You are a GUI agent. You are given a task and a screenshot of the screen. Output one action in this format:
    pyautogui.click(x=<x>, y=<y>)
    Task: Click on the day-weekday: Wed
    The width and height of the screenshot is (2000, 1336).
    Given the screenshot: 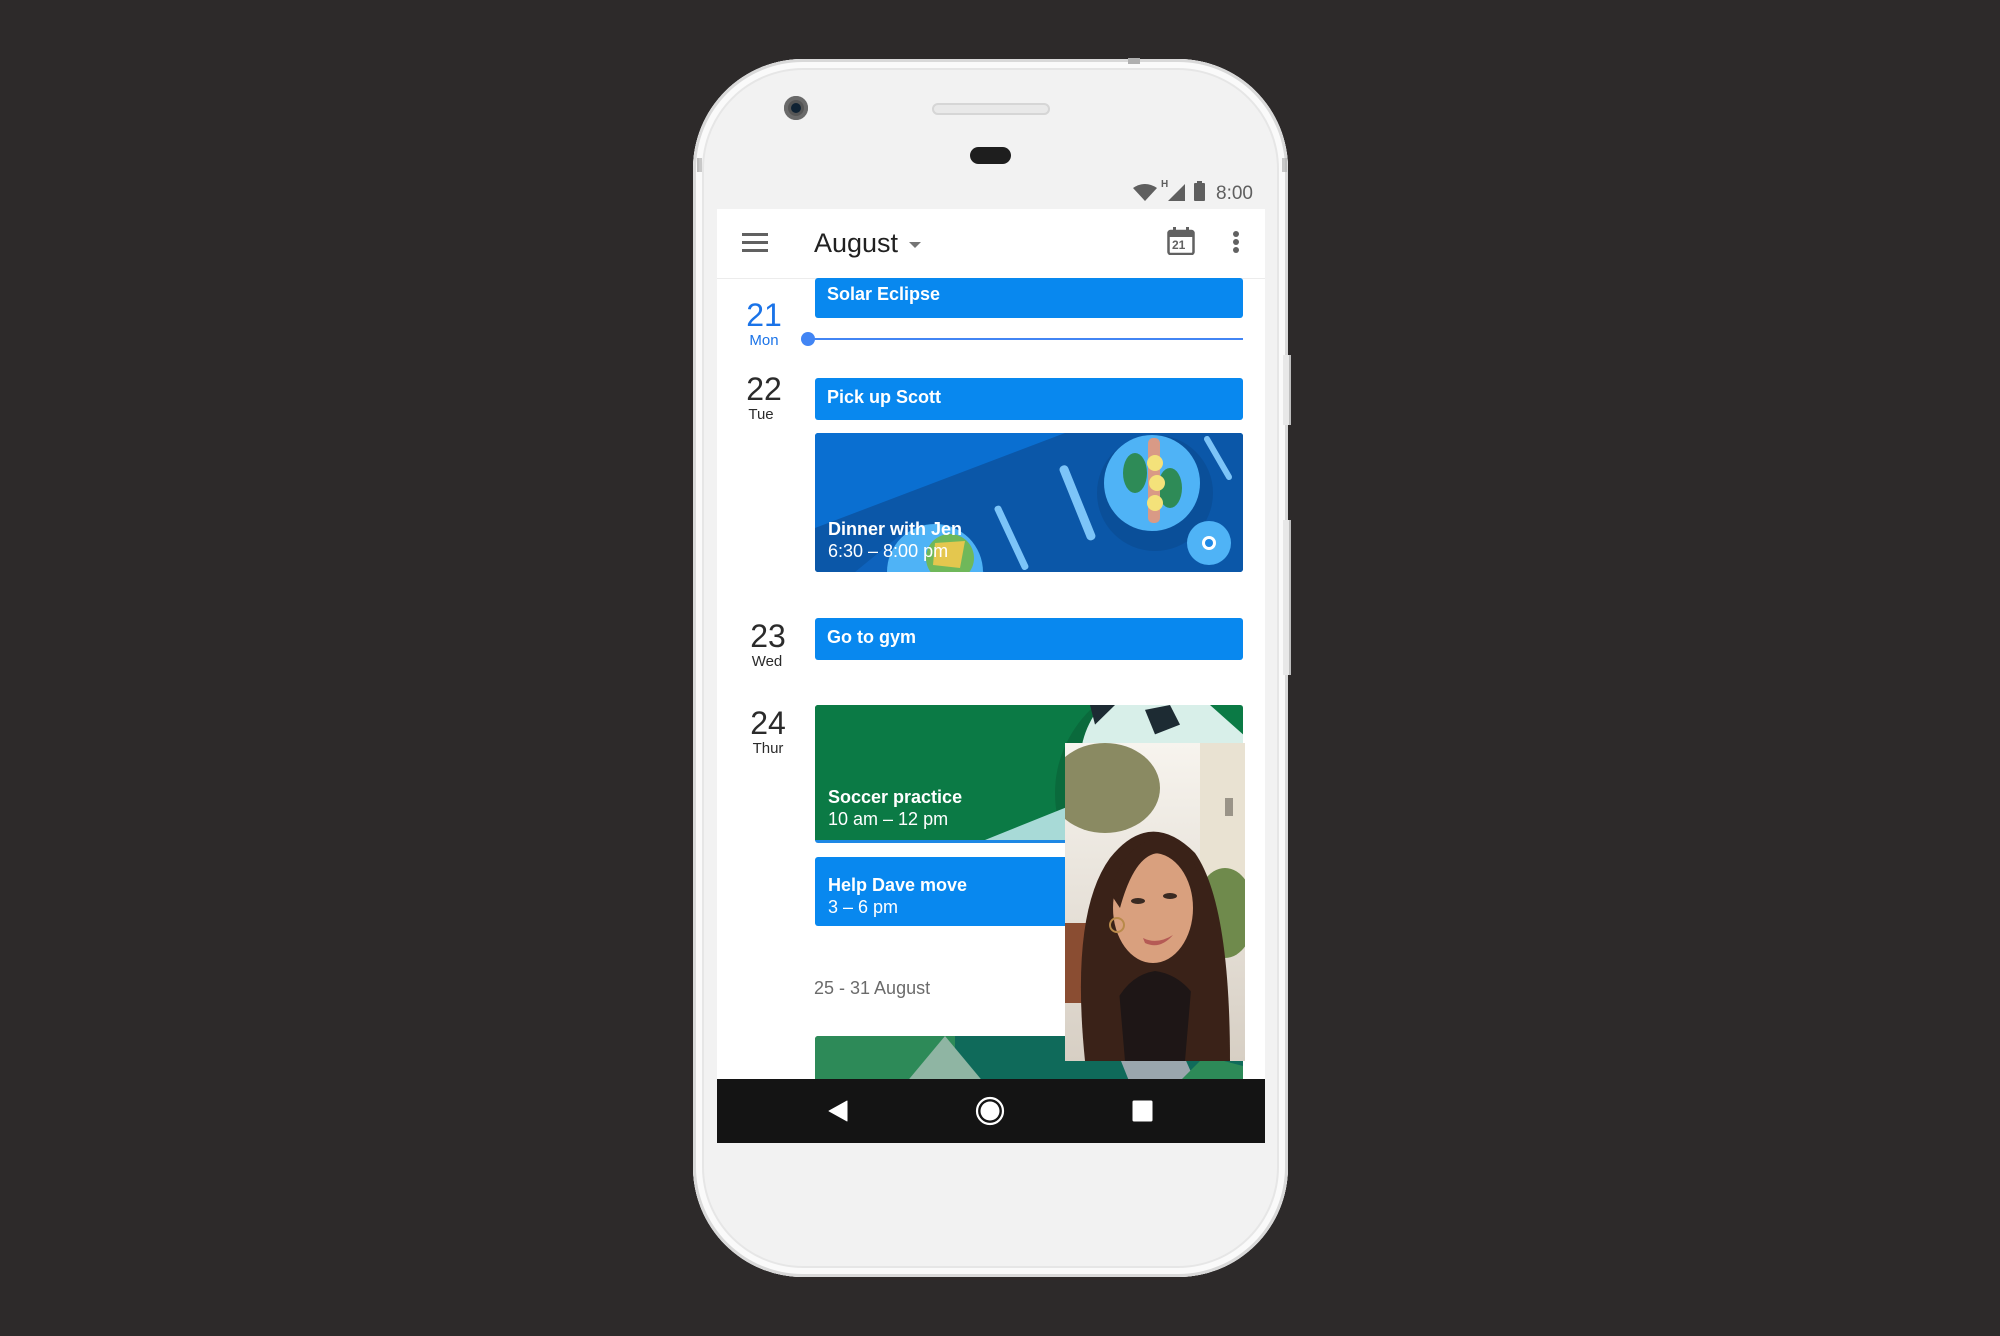 What is the action you would take?
    pyautogui.click(x=767, y=661)
    